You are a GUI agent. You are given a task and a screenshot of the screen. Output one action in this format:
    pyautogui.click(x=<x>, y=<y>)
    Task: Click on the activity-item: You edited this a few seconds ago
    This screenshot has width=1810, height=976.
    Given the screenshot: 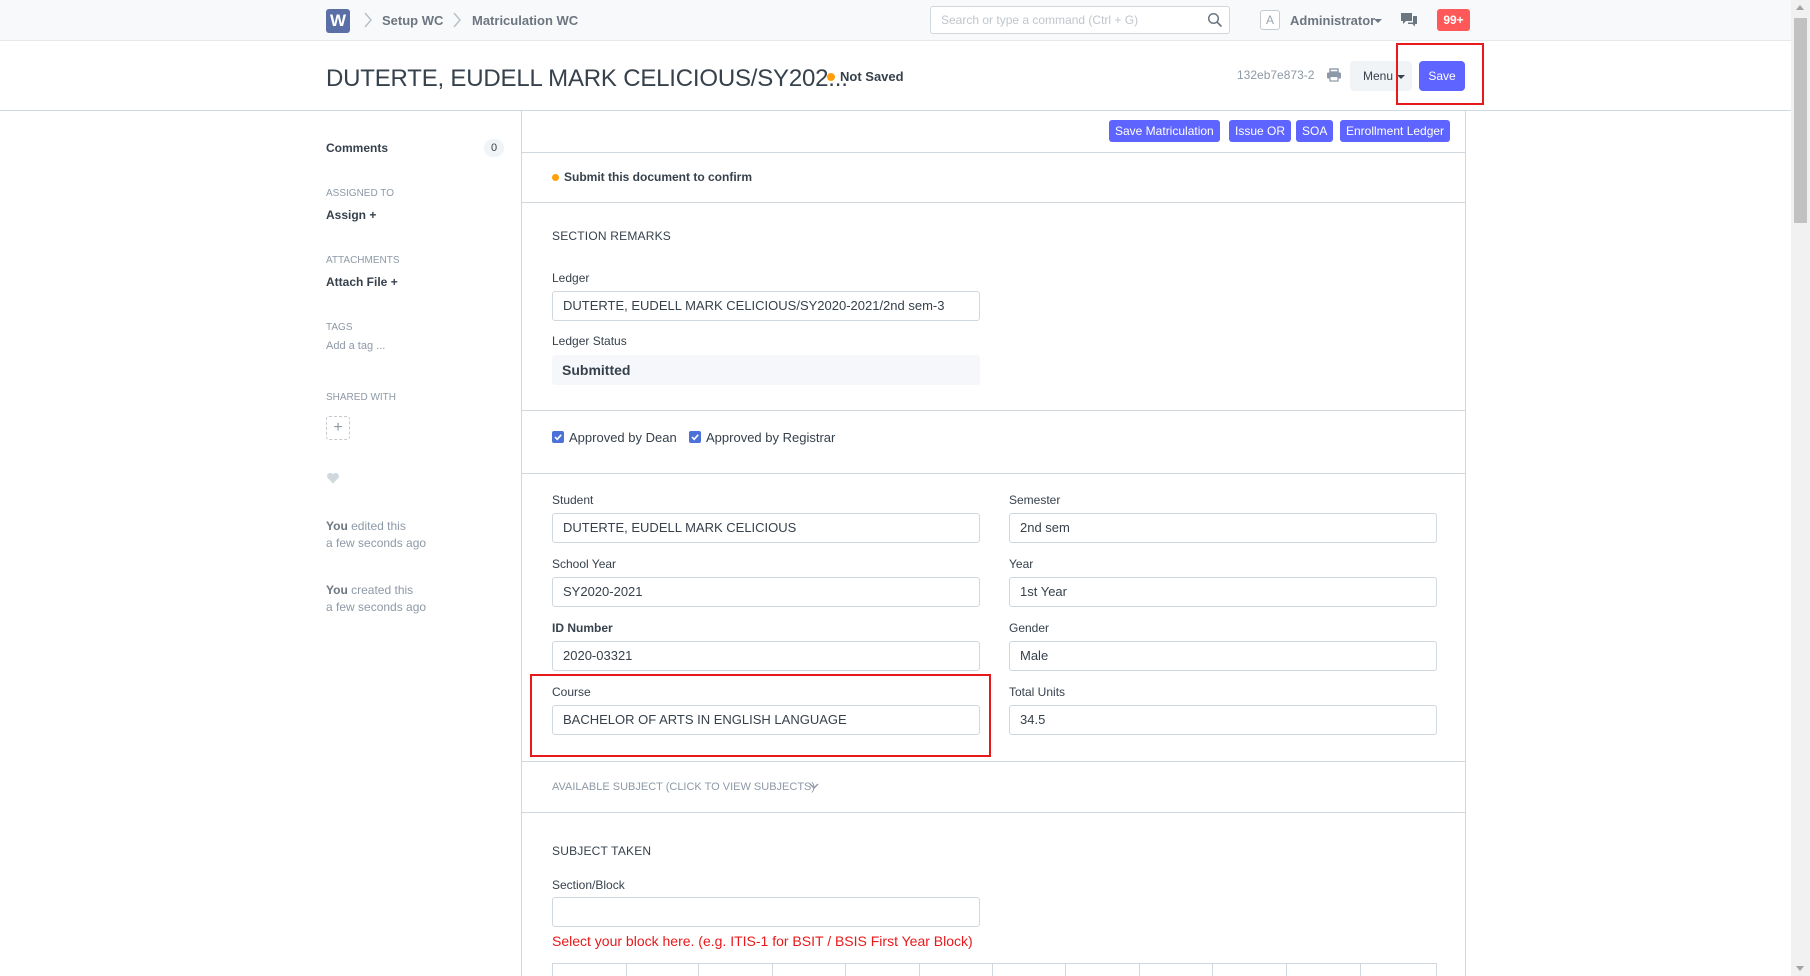 What is the action you would take?
    pyautogui.click(x=376, y=535)
    